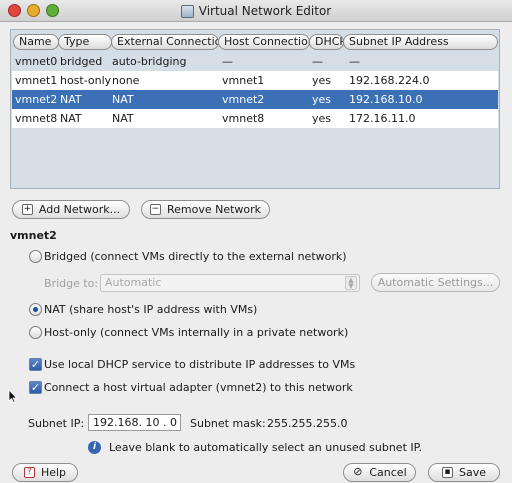 This screenshot has height=483, width=512. What do you see at coordinates (420, 42) in the screenshot?
I see `column-header-subnet-ip: Subnet IP Address` at bounding box center [420, 42].